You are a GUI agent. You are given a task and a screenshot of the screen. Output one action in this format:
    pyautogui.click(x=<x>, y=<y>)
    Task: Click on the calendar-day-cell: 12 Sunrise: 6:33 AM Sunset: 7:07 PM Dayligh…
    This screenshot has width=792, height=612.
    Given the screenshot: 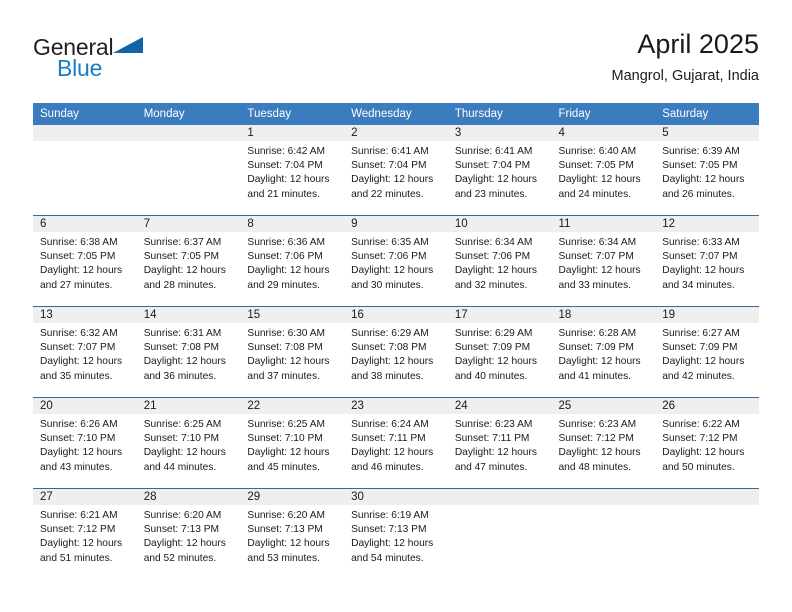 What is the action you would take?
    pyautogui.click(x=707, y=261)
    